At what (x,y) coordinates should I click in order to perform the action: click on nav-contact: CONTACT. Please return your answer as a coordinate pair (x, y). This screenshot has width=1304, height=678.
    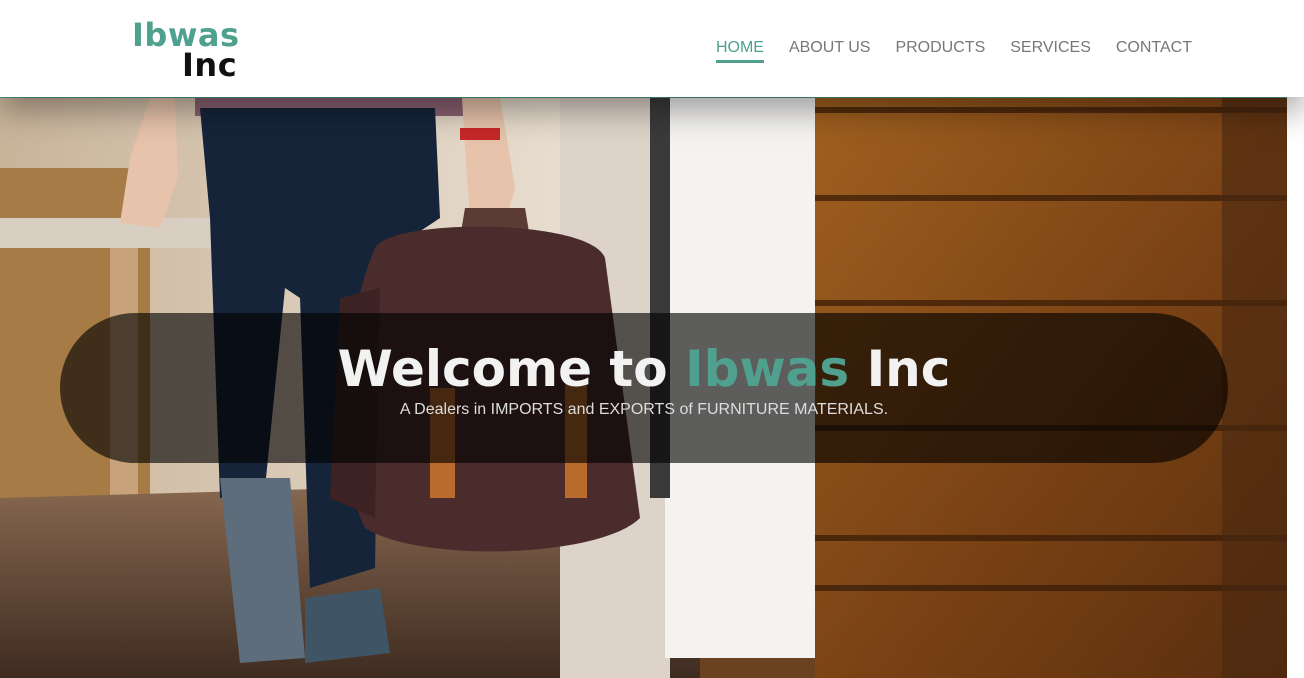
    Looking at the image, I should click on (1154, 51).